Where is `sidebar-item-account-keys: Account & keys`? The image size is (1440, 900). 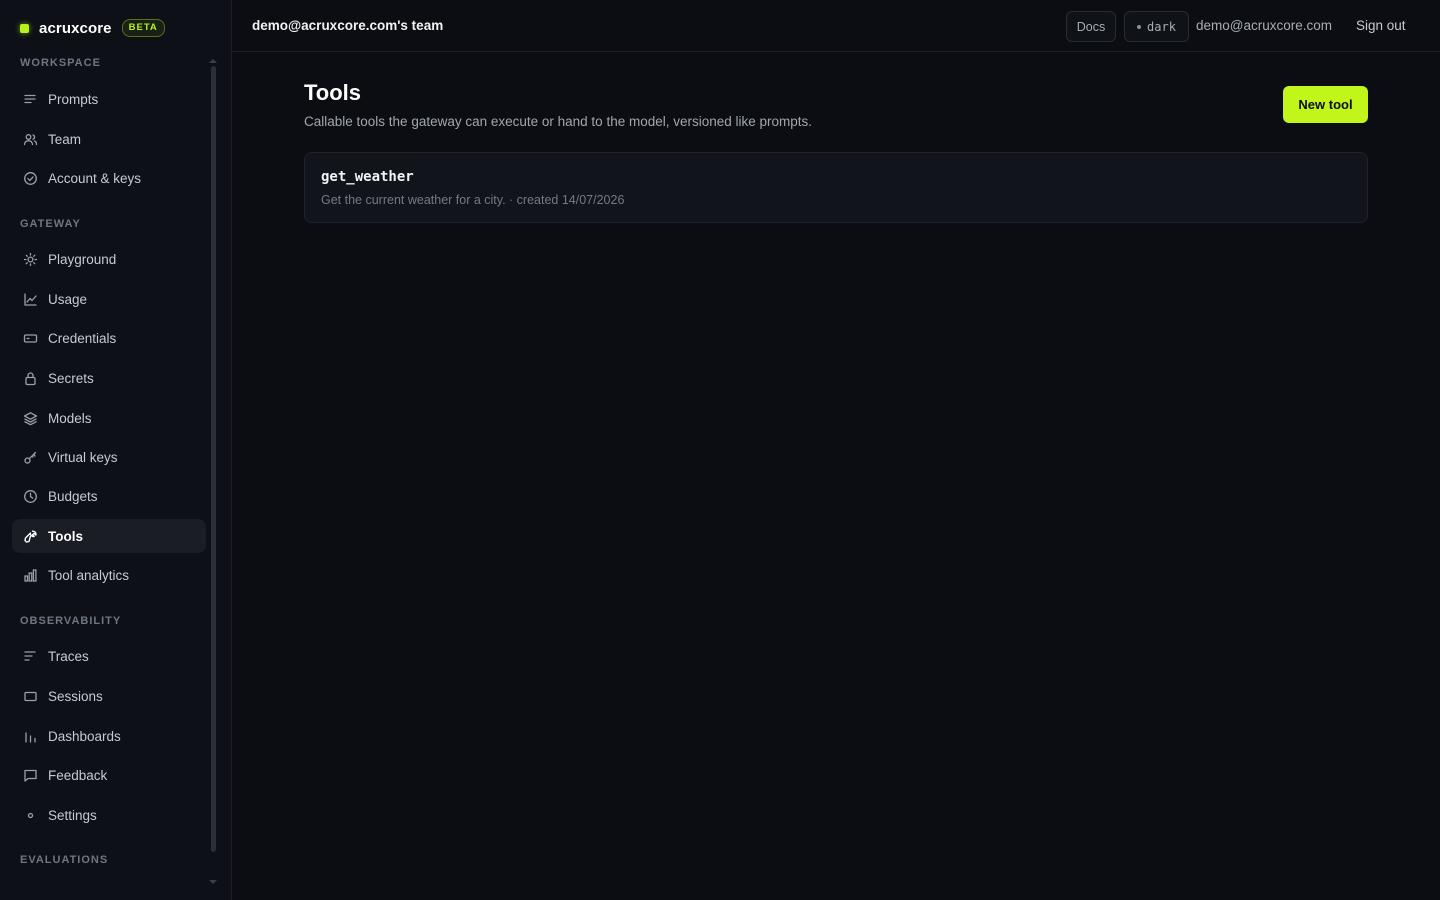
sidebar-item-account-keys: Account & keys is located at coordinates (109, 178).